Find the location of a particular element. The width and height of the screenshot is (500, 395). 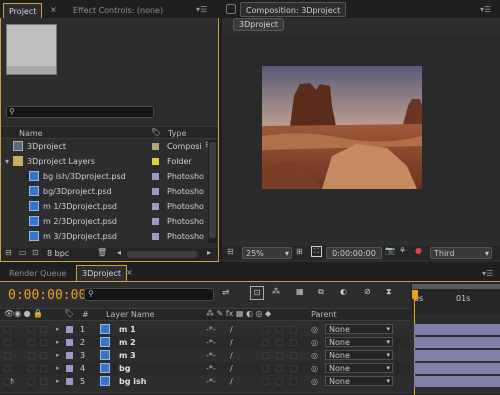

graph-editor-icon: ⊘ is located at coordinates (367, 291).